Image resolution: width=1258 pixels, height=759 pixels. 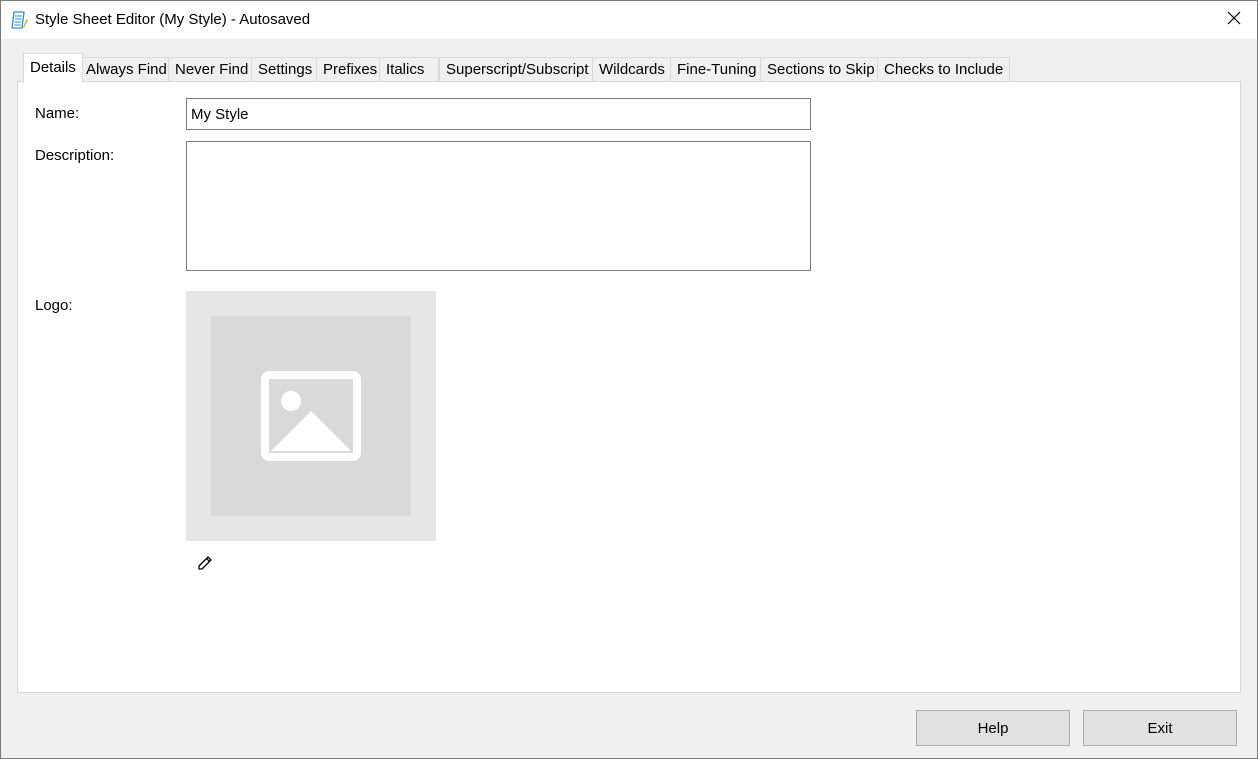 What do you see at coordinates (285, 69) in the screenshot?
I see `tab-settings: Settings` at bounding box center [285, 69].